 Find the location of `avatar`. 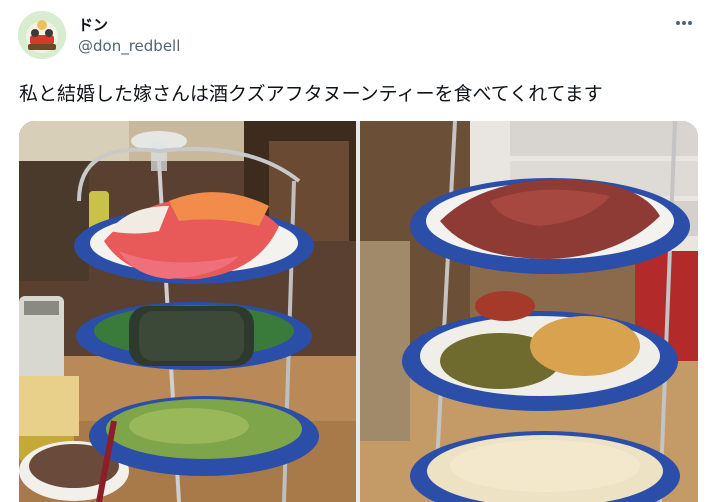

avatar is located at coordinates (42, 35).